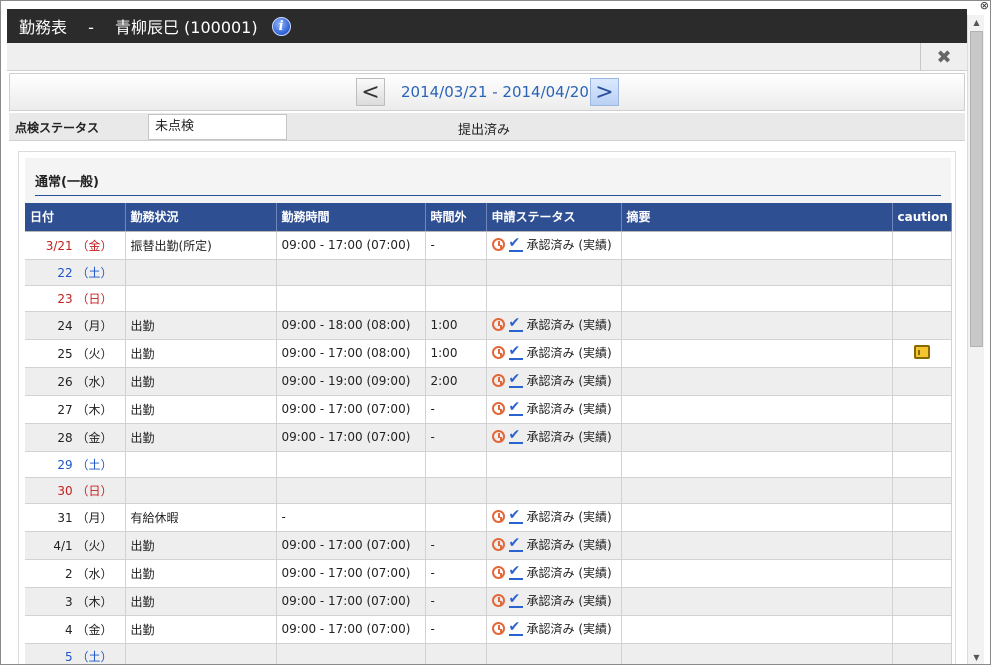 The height and width of the screenshot is (665, 991). I want to click on table-row: 31 （月） 有給休暇 - 承認済み (実績), so click(488, 517).